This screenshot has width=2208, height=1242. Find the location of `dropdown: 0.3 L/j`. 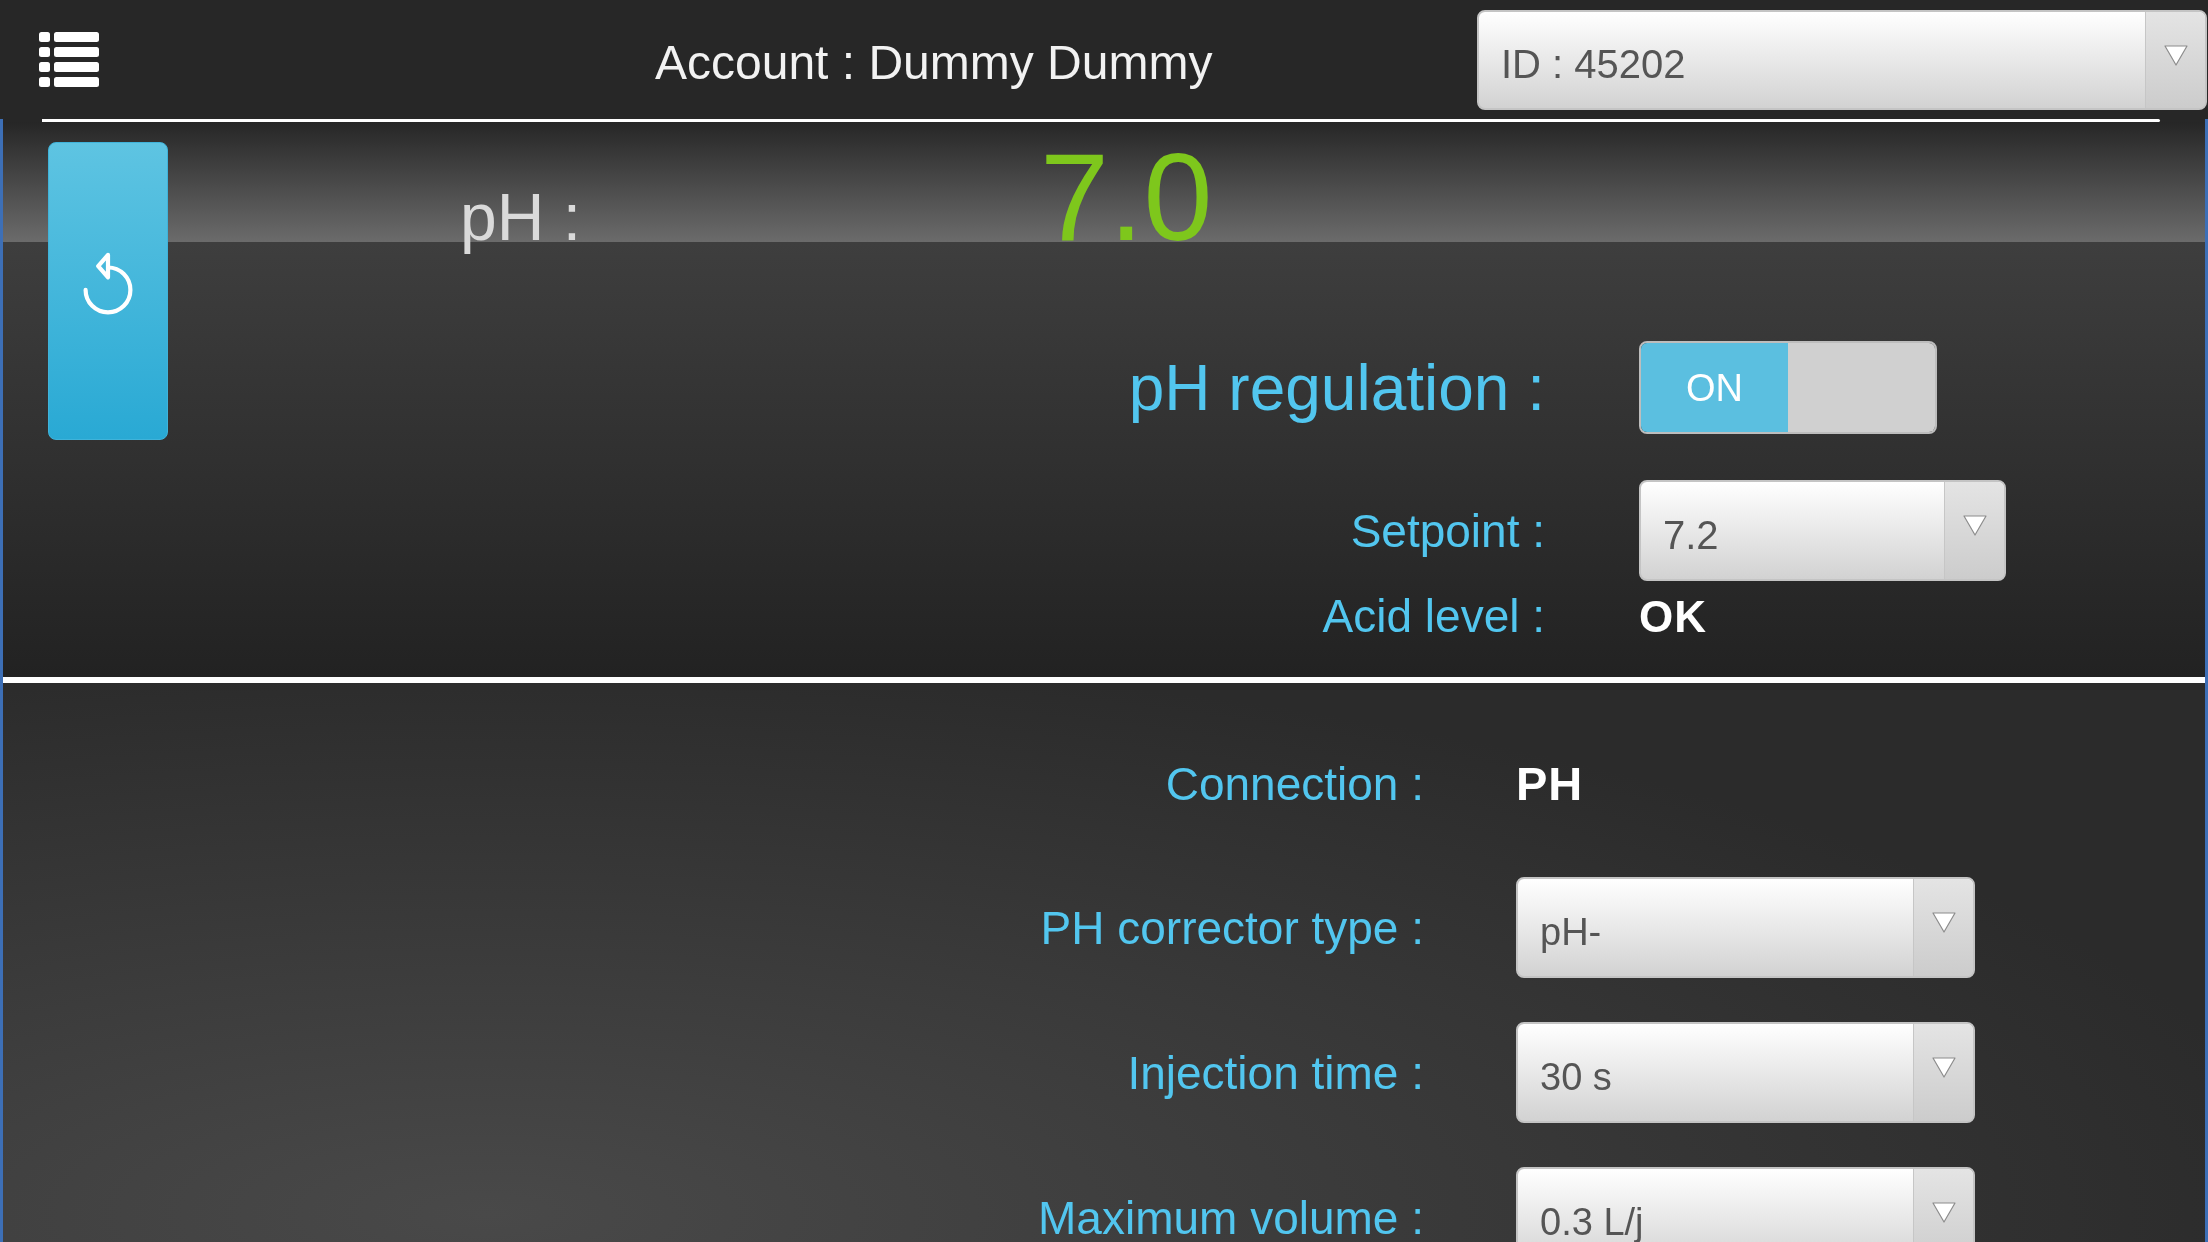

dropdown: 0.3 L/j is located at coordinates (1745, 1204).